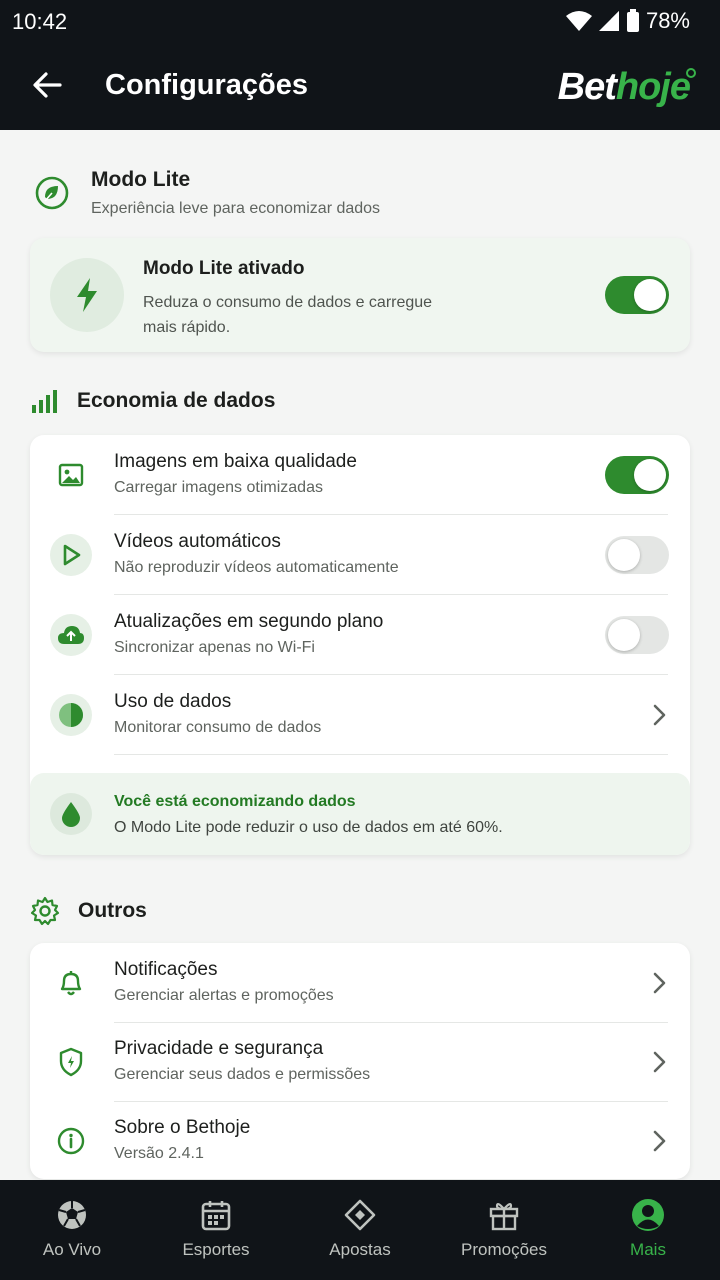  Describe the element at coordinates (173, 701) in the screenshot. I see `setting-label: Uso de dados` at that location.